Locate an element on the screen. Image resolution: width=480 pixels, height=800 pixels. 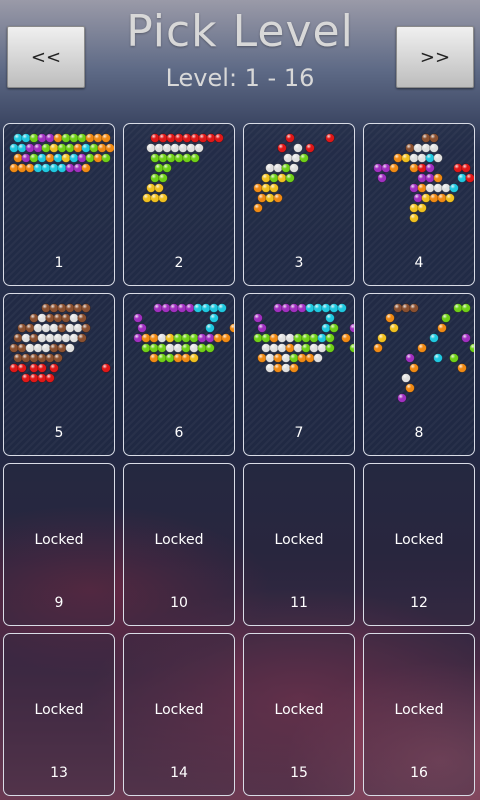
level-tile-15: Locked 15 is located at coordinates (299, 714).